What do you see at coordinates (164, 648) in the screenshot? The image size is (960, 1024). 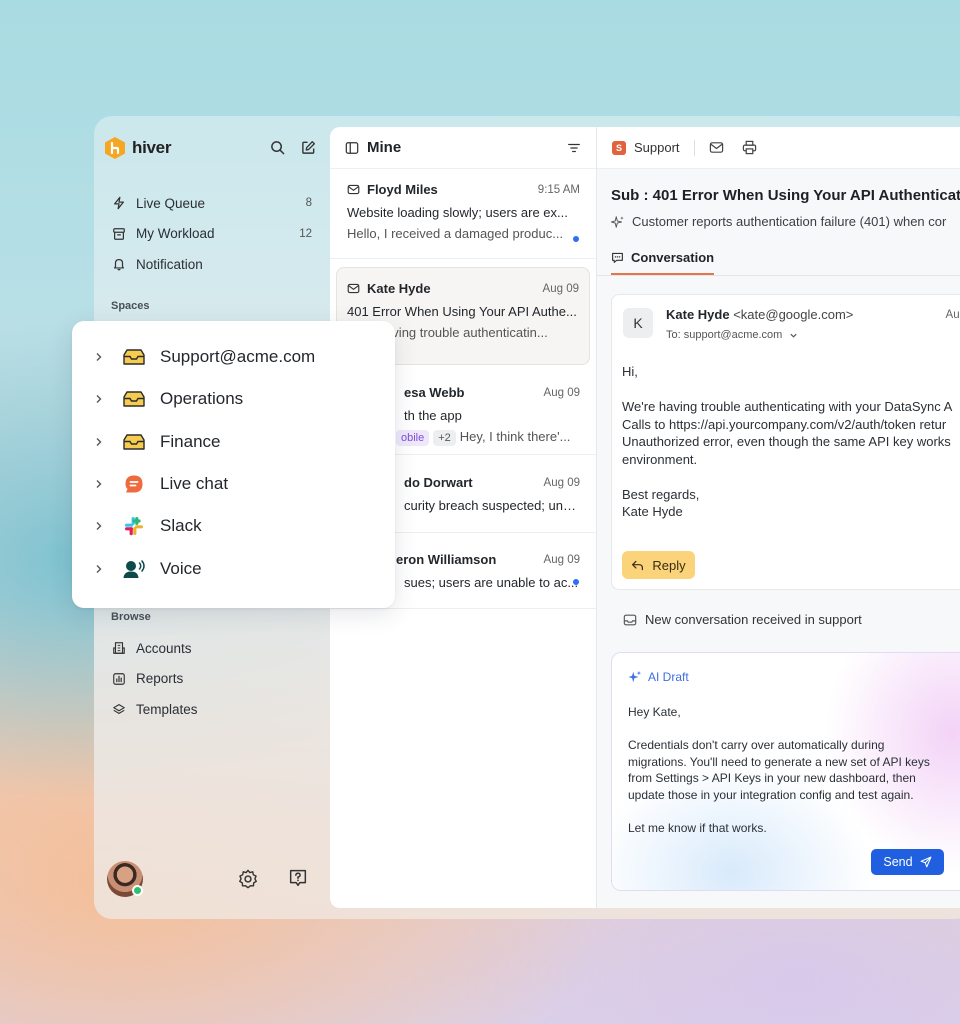 I see `nav-label: Accounts` at bounding box center [164, 648].